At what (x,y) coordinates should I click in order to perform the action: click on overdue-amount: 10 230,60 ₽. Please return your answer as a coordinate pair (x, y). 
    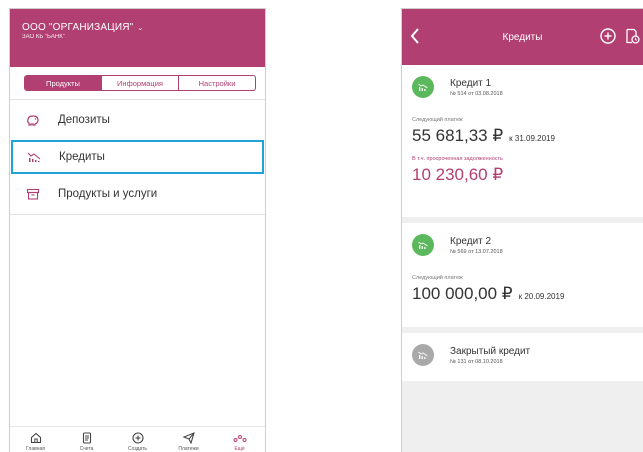
    Looking at the image, I should click on (458, 174).